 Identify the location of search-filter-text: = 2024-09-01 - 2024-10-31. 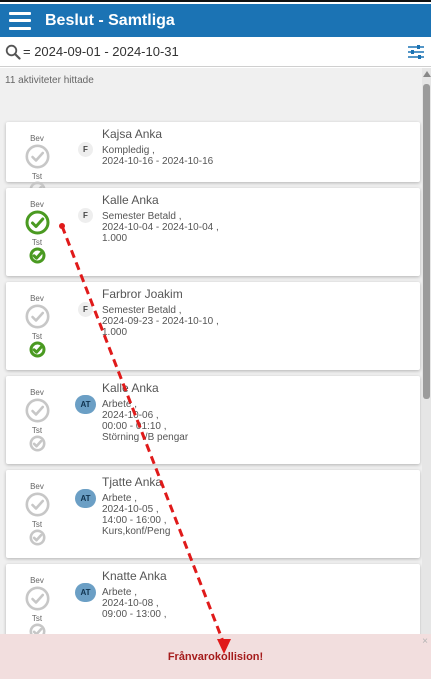
(101, 51).